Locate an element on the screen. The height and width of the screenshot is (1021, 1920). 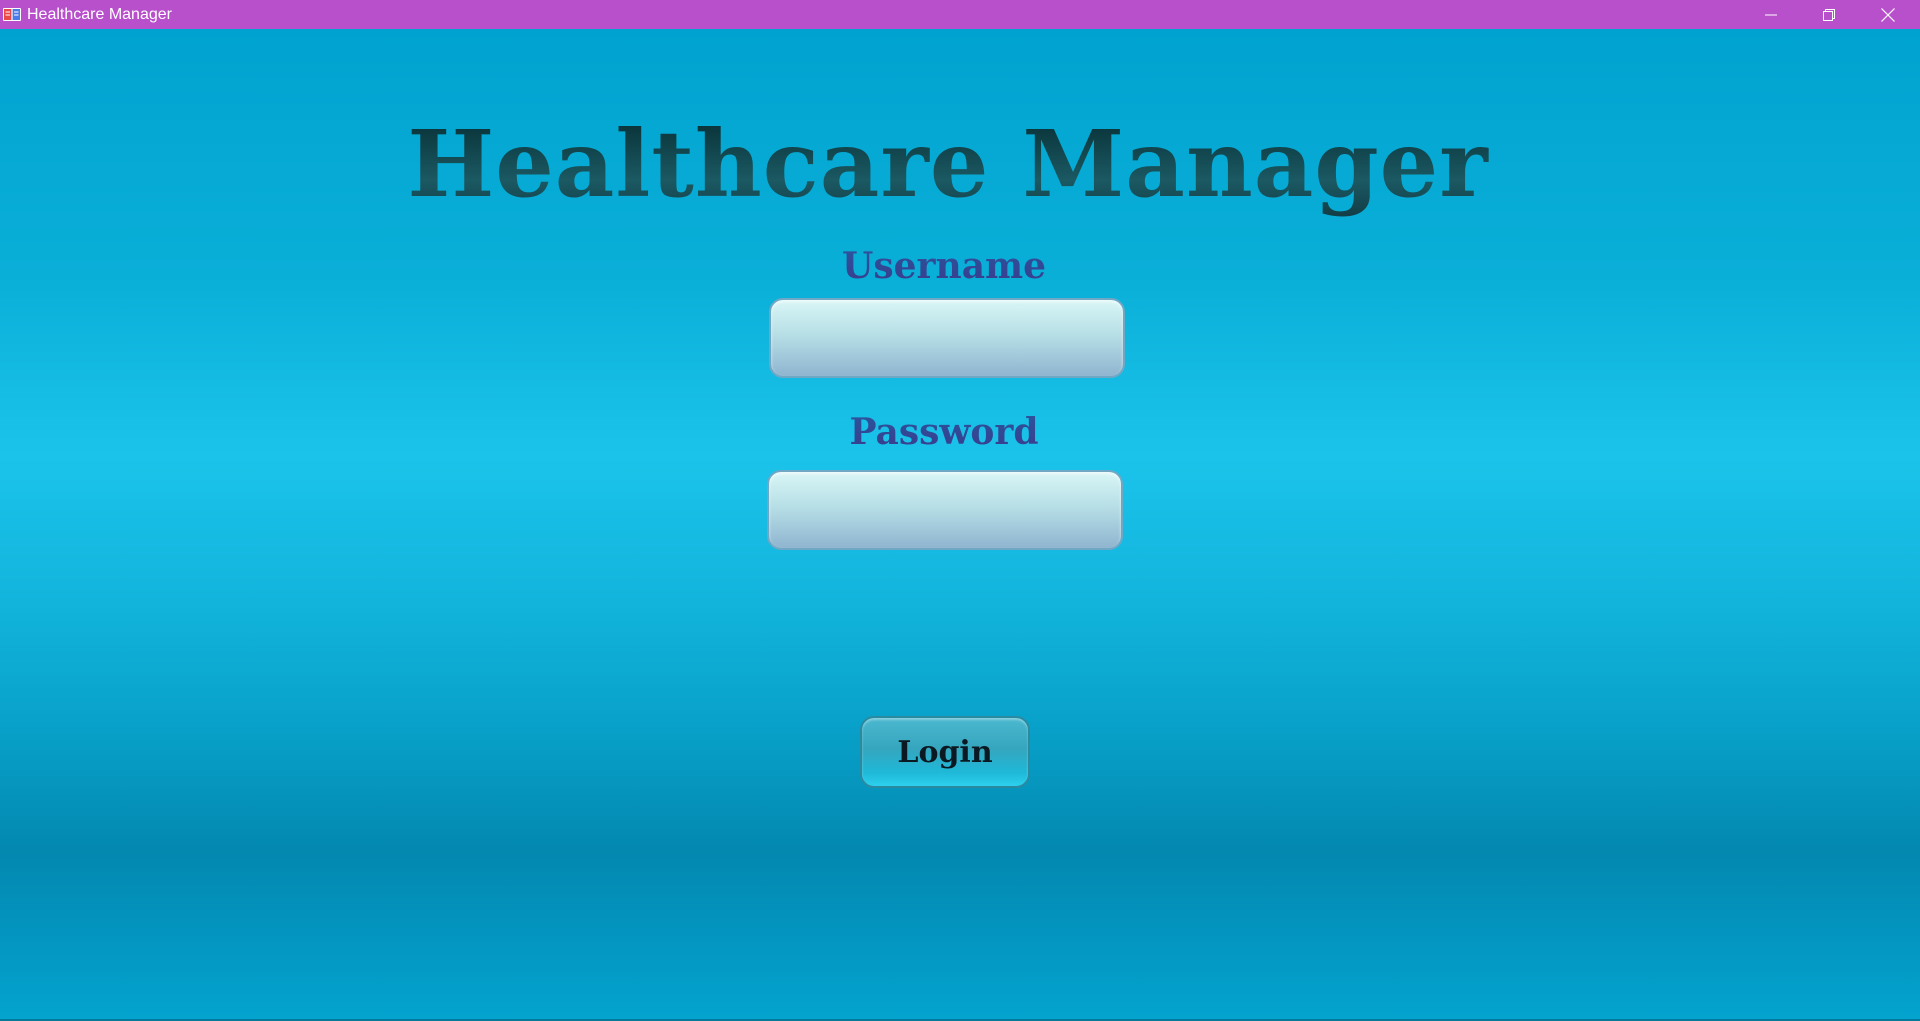
username-label: Username is located at coordinates (944, 266).